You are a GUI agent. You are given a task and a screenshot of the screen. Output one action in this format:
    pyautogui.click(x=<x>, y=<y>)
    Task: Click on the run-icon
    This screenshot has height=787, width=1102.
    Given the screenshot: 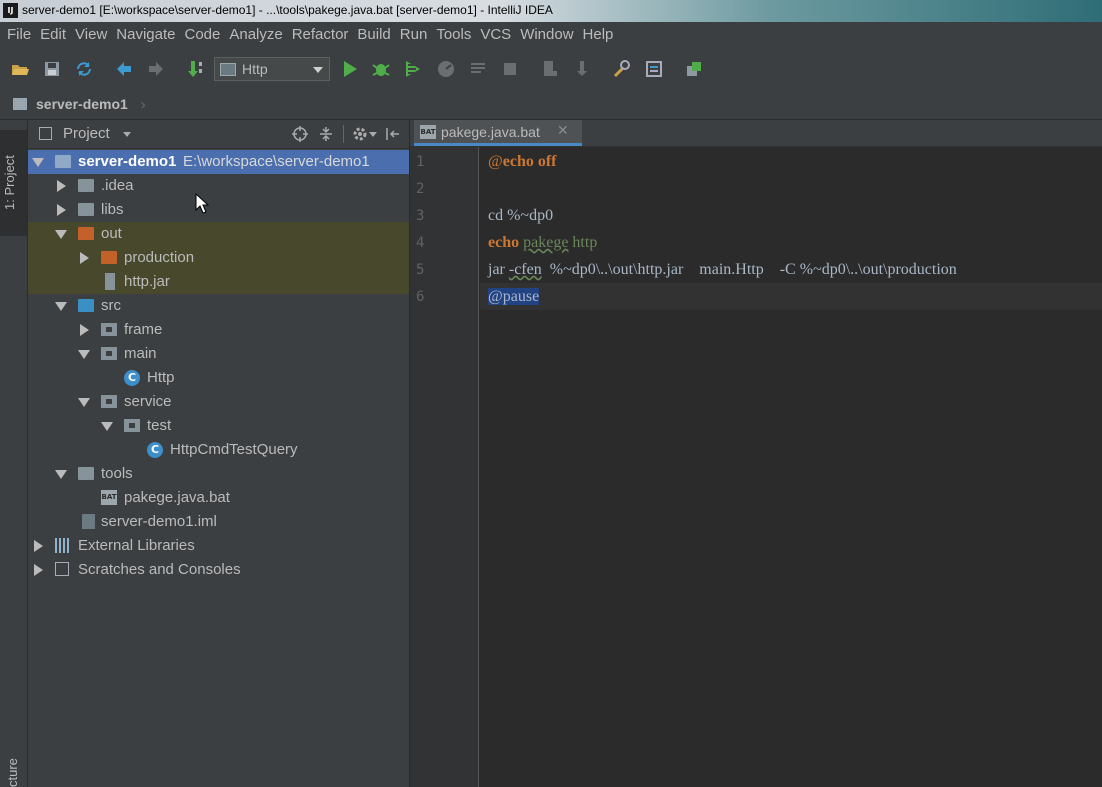 What is the action you would take?
    pyautogui.click(x=350, y=69)
    